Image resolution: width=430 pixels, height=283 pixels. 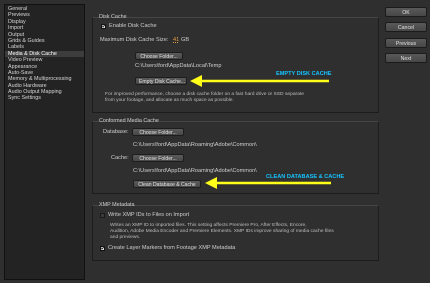 I want to click on next-button: Next, so click(x=406, y=58).